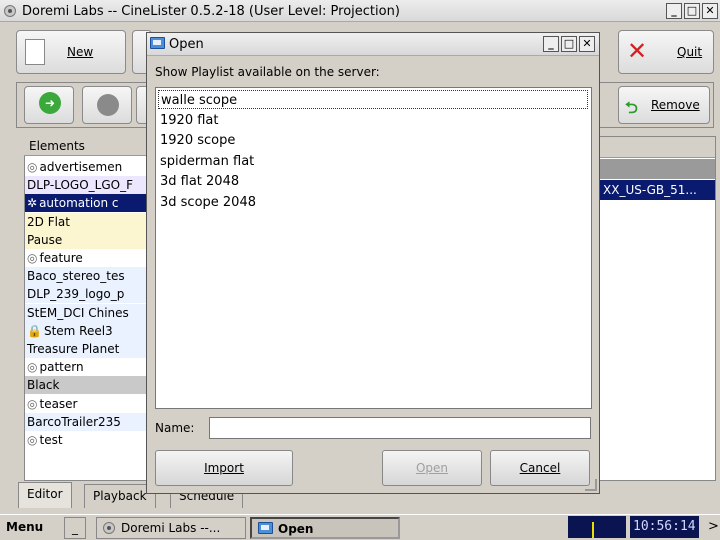  What do you see at coordinates (10, 11) in the screenshot?
I see `app-reel-icon` at bounding box center [10, 11].